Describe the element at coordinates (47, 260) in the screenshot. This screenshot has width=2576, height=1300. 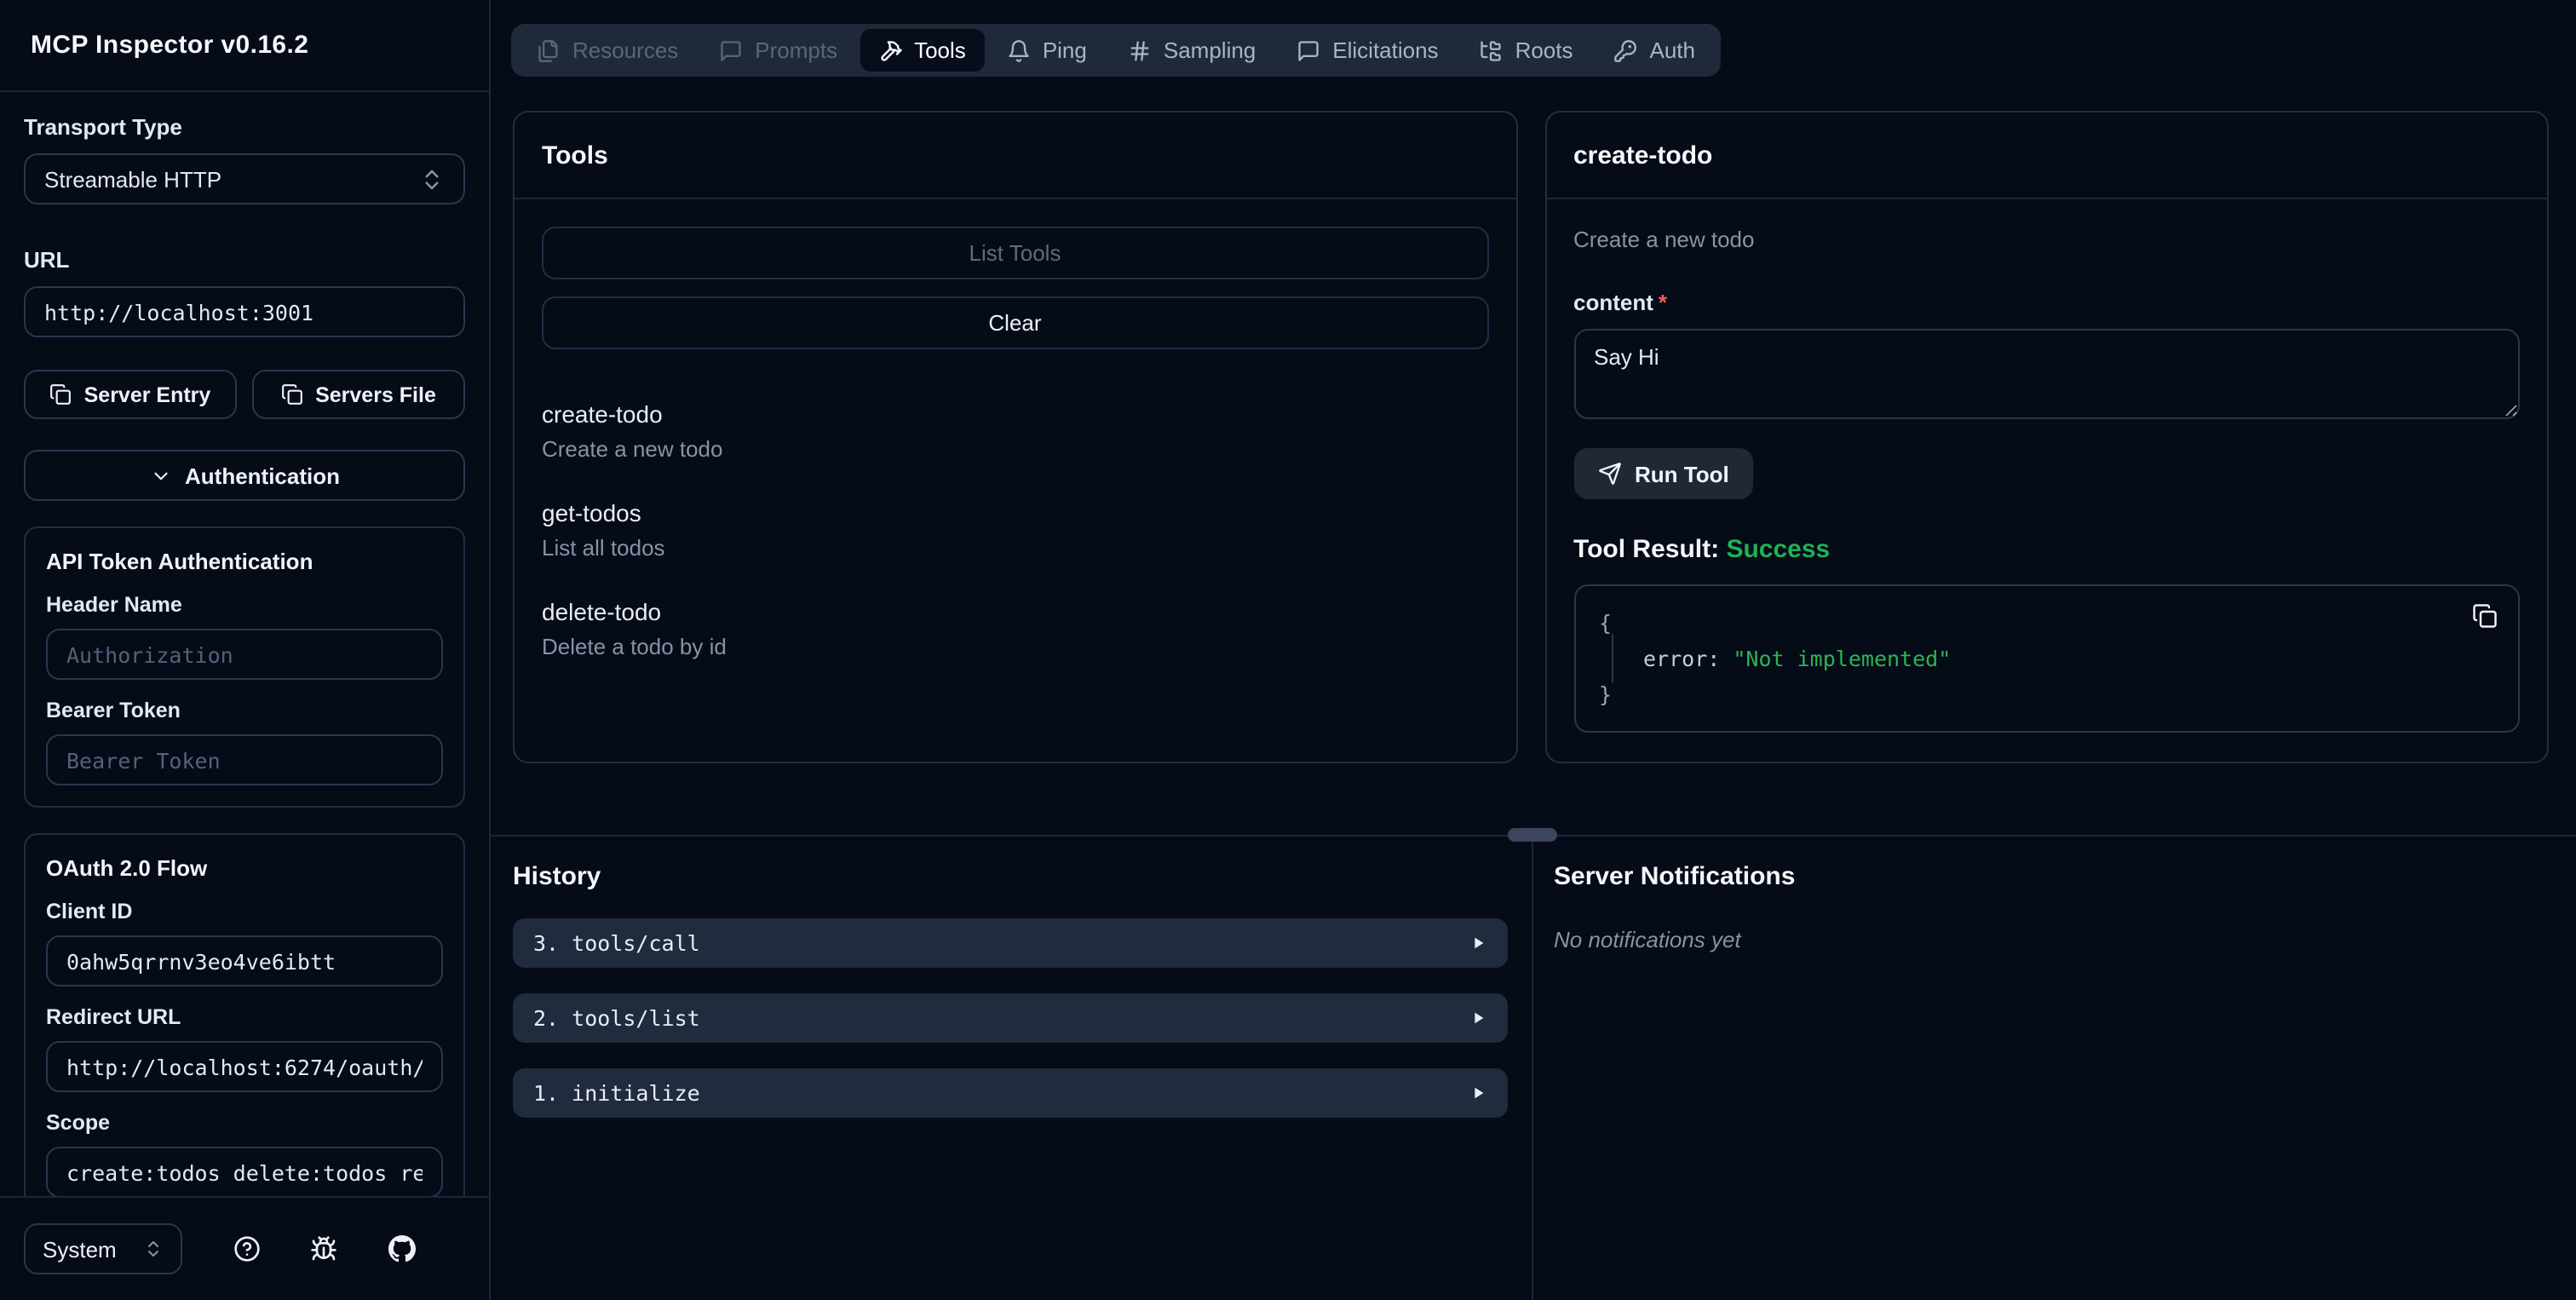
I see `url-label: URL` at that location.